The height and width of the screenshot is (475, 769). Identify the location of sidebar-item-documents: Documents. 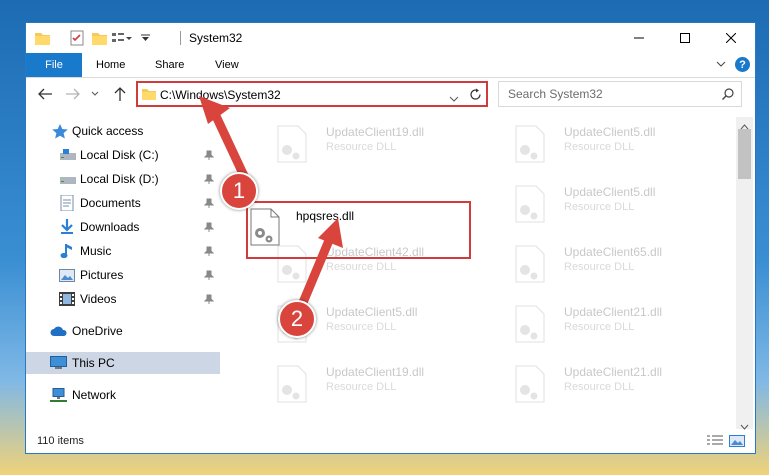
(123, 203).